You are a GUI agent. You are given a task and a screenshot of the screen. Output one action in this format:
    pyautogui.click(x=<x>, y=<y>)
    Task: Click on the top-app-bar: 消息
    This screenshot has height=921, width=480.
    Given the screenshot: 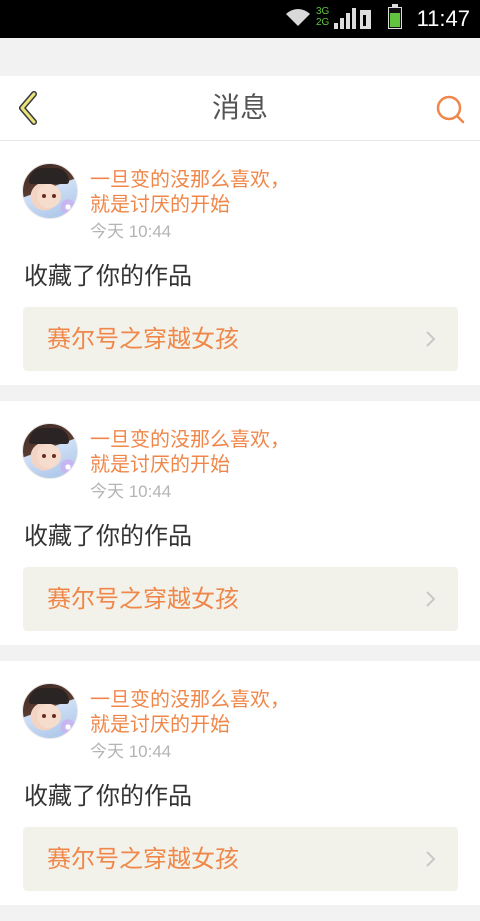 What is the action you would take?
    pyautogui.click(x=240, y=108)
    